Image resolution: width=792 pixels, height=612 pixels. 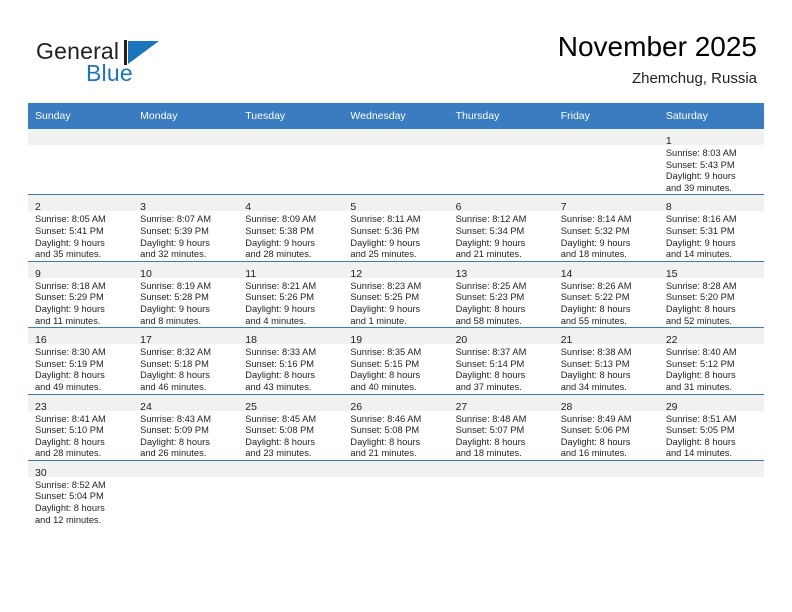 I want to click on day-number: 2, so click(x=38, y=207).